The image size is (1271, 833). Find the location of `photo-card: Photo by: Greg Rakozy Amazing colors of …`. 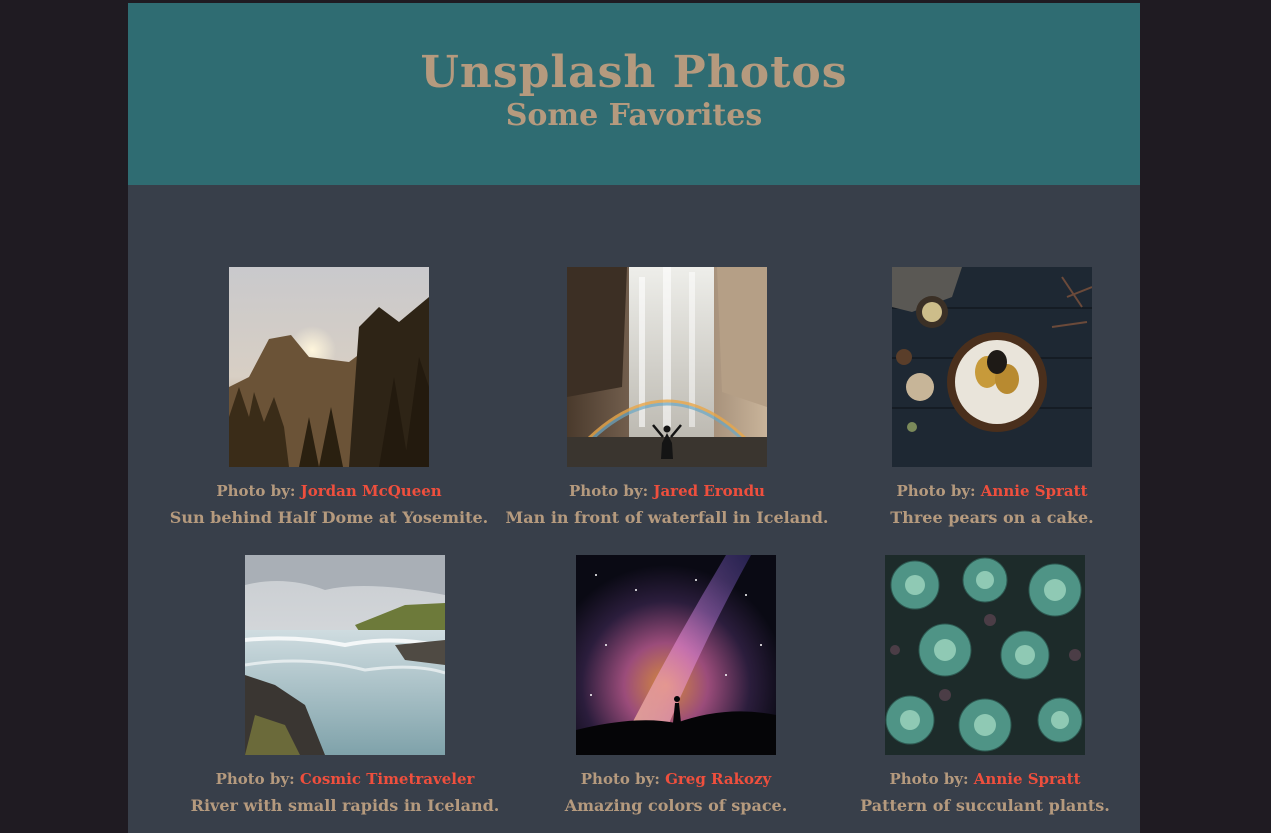

photo-card: Photo by: Greg Rakozy Amazing colors of … is located at coordinates (676, 685).